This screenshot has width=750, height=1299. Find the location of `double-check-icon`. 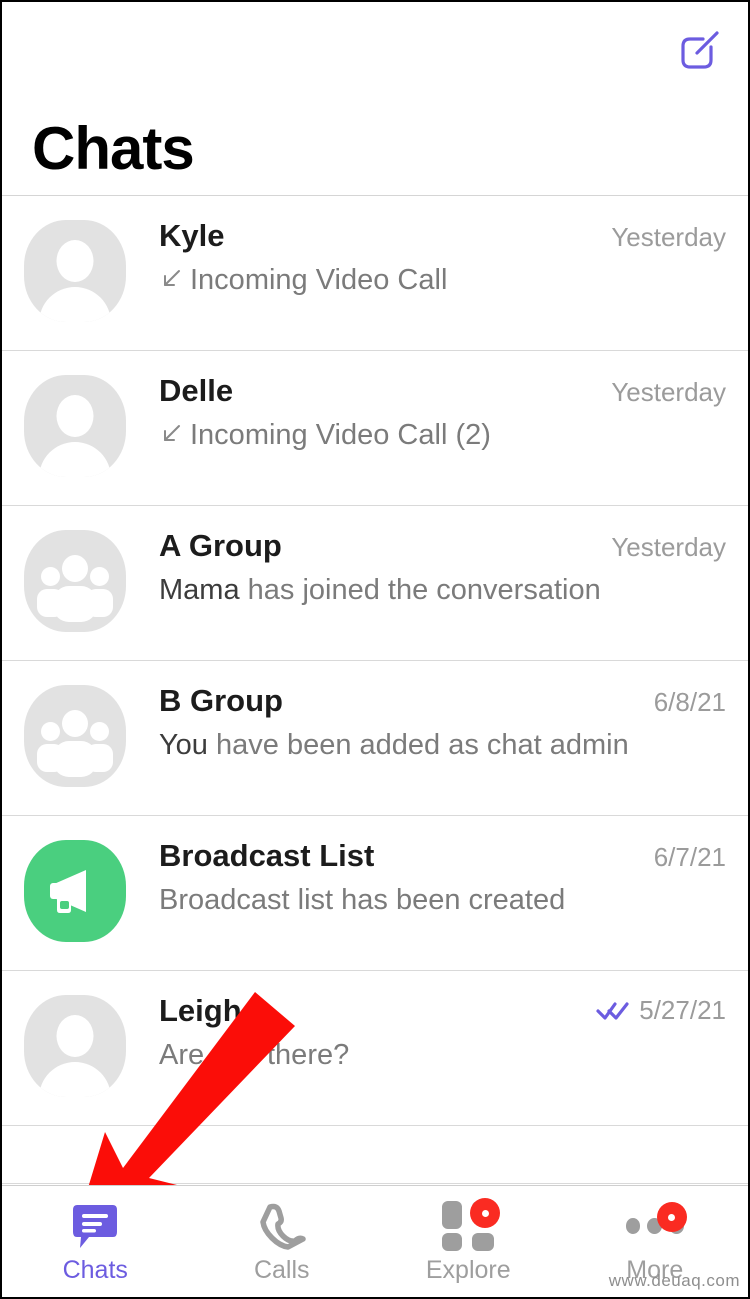

double-check-icon is located at coordinates (613, 1010).